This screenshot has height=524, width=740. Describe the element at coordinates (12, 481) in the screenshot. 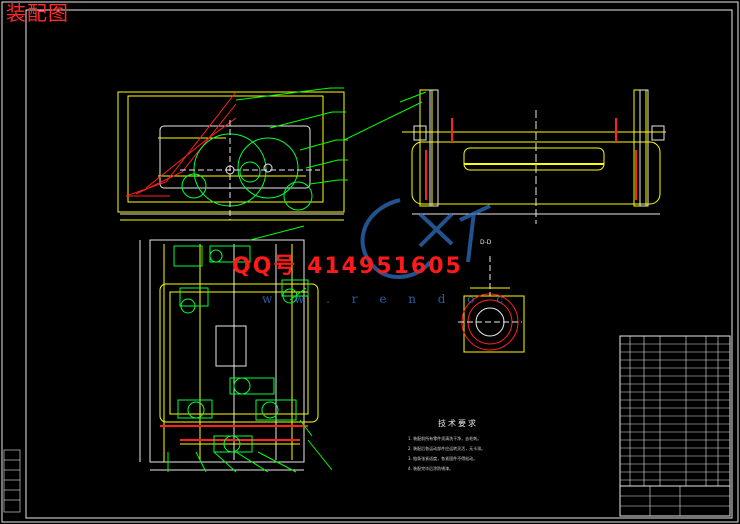

I see `revision-block` at that location.